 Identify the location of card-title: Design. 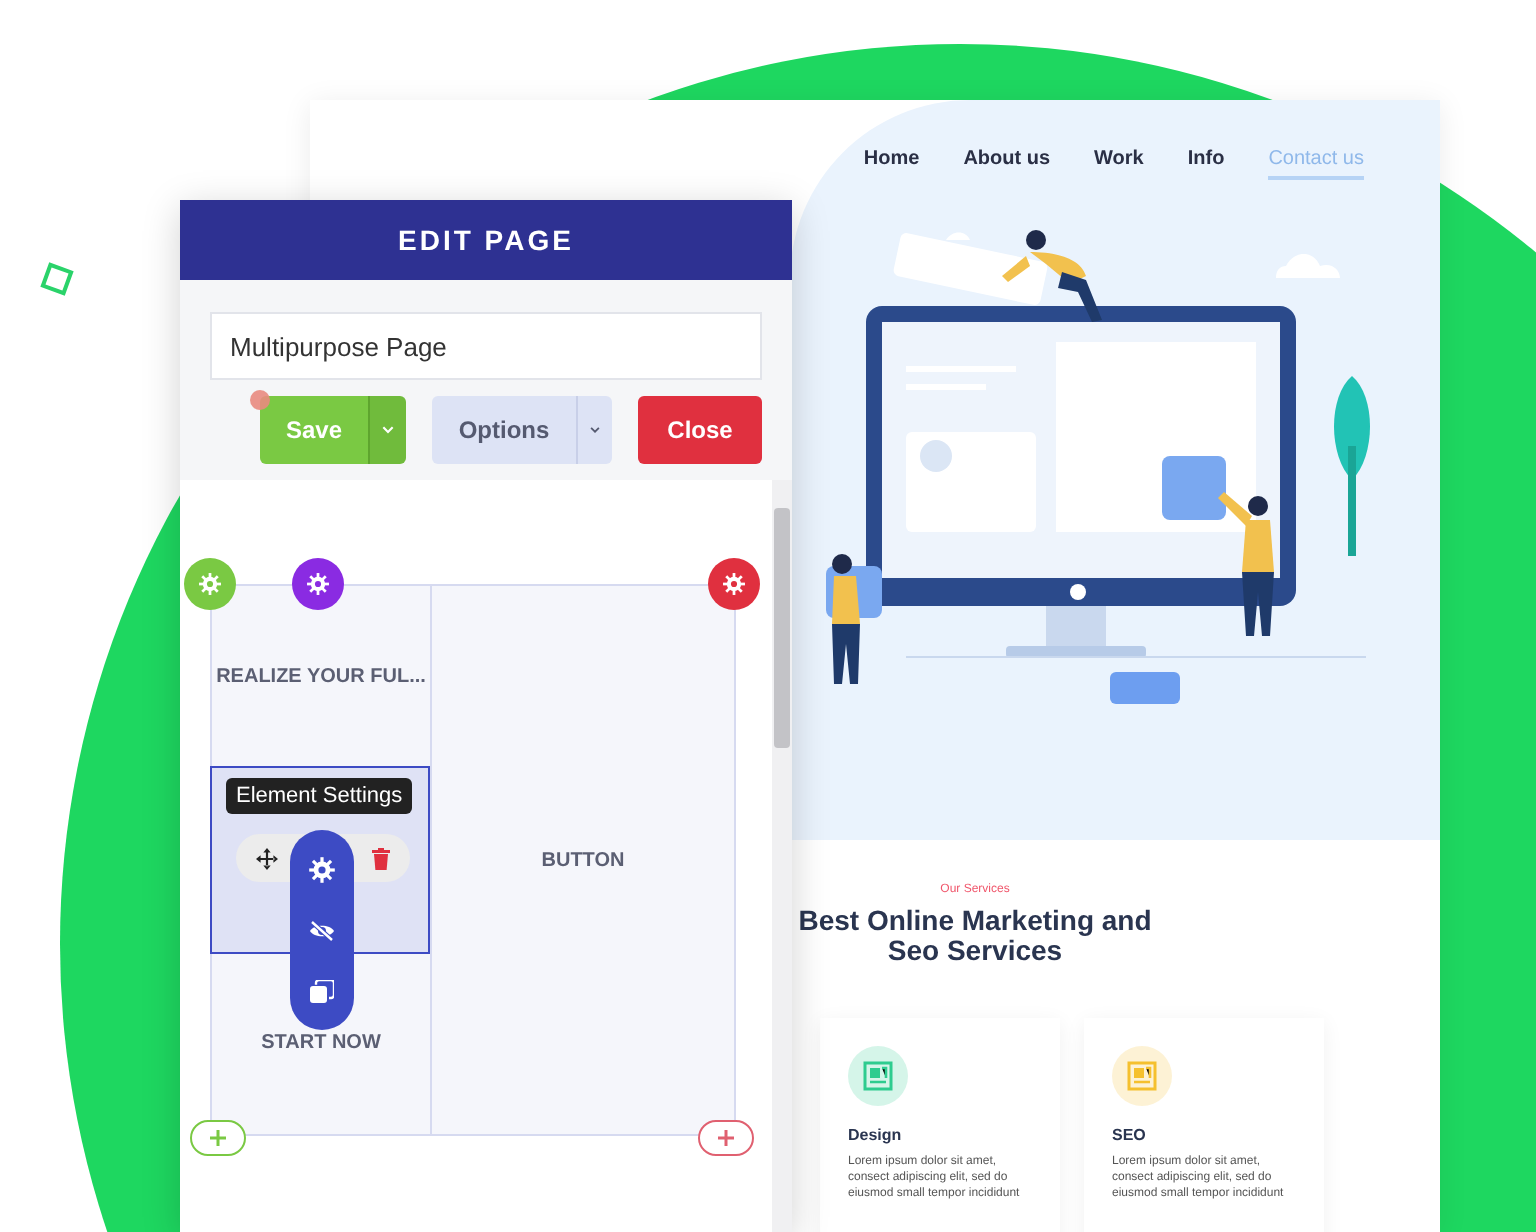
(876, 1135).